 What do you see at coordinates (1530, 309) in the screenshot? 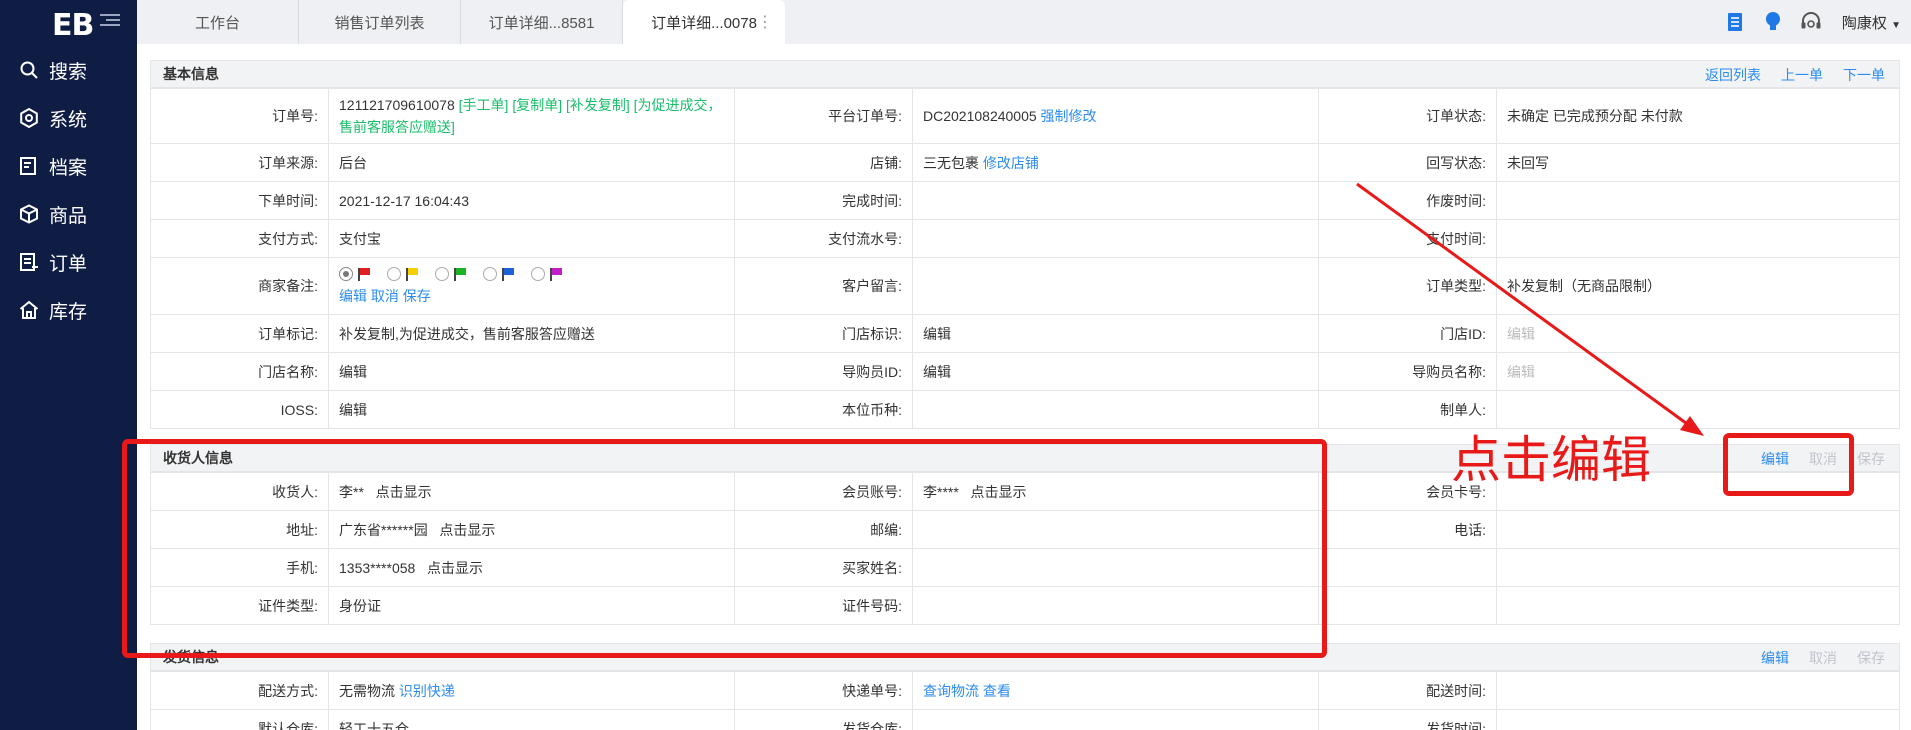
I see `annotation-arrow-icon` at bounding box center [1530, 309].